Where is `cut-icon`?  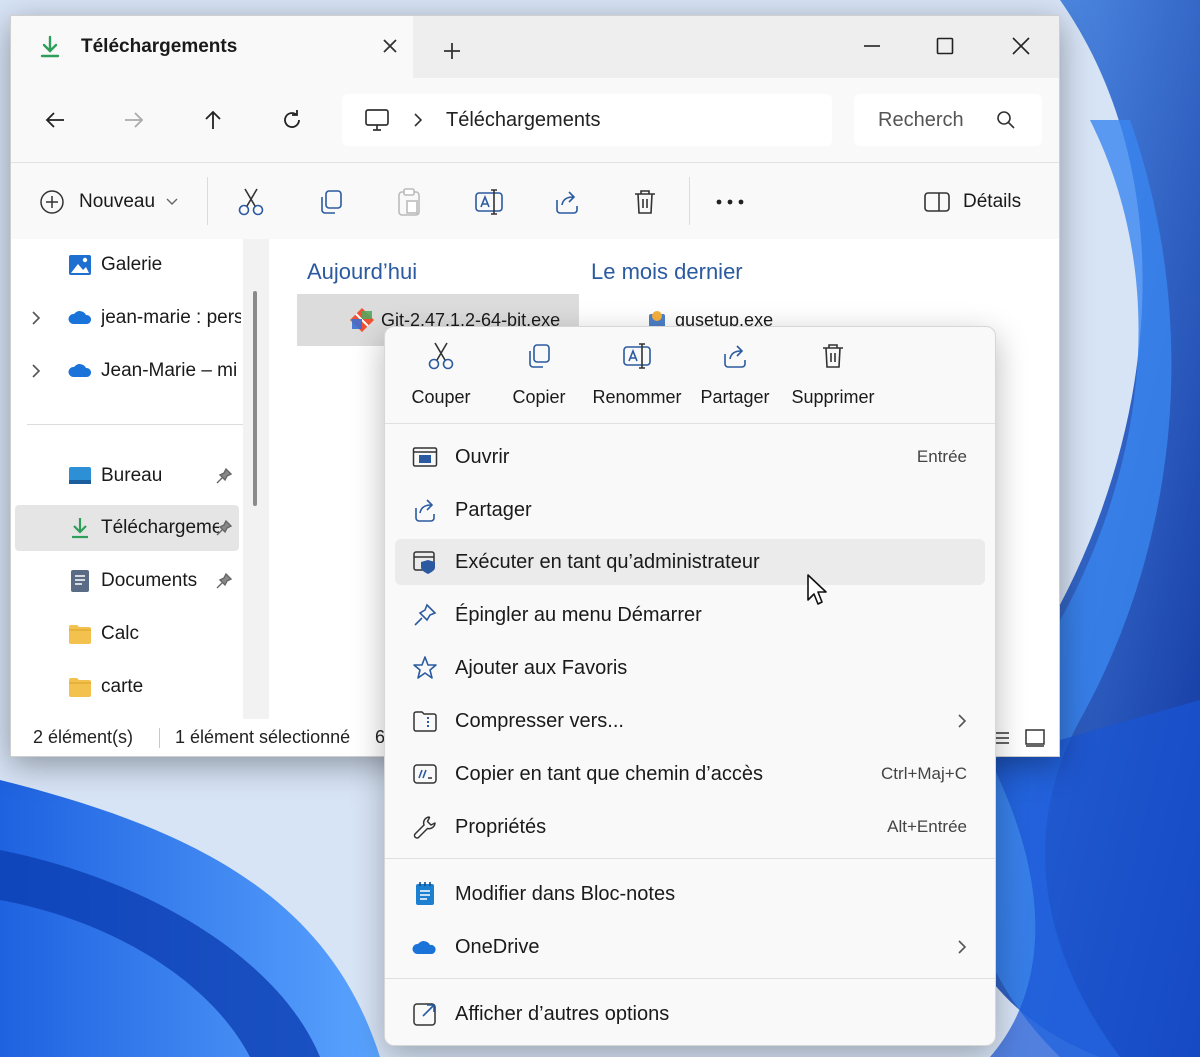
cut-icon is located at coordinates (251, 202).